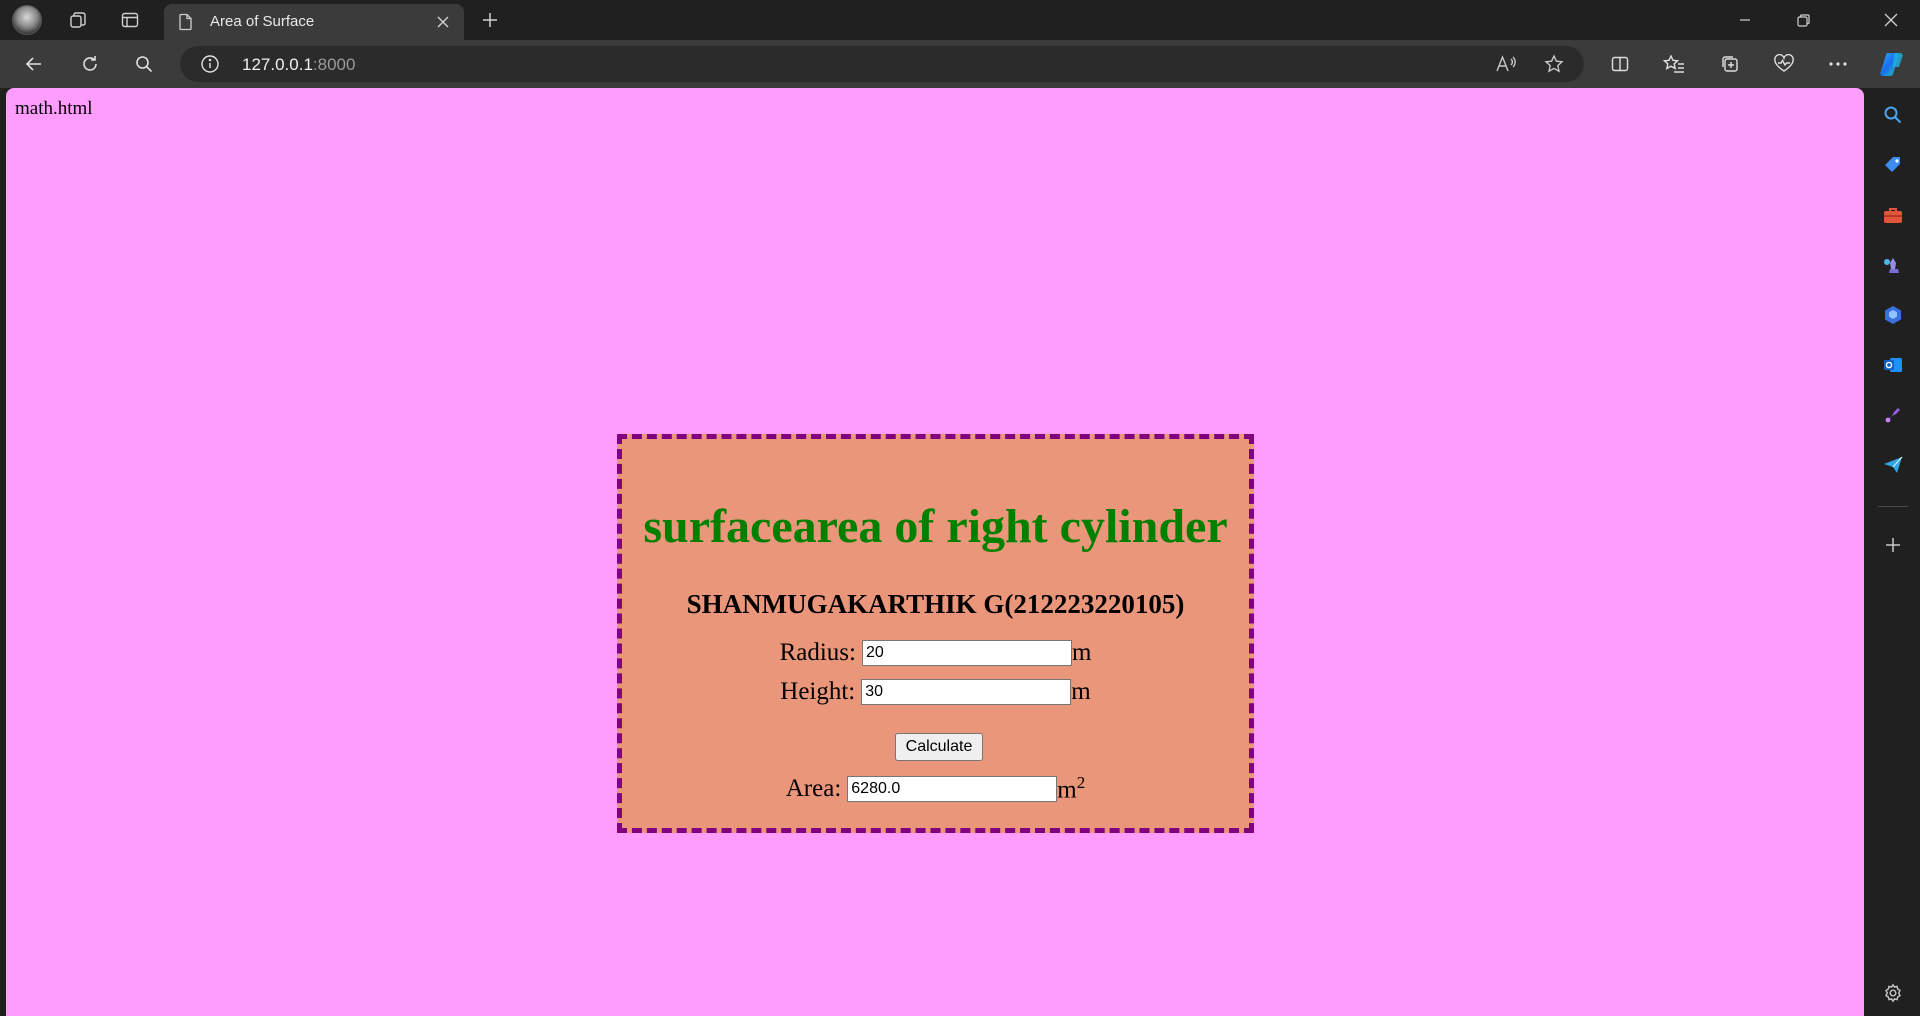 This screenshot has width=1920, height=1016. What do you see at coordinates (210, 66) in the screenshot?
I see `site-info-icon` at bounding box center [210, 66].